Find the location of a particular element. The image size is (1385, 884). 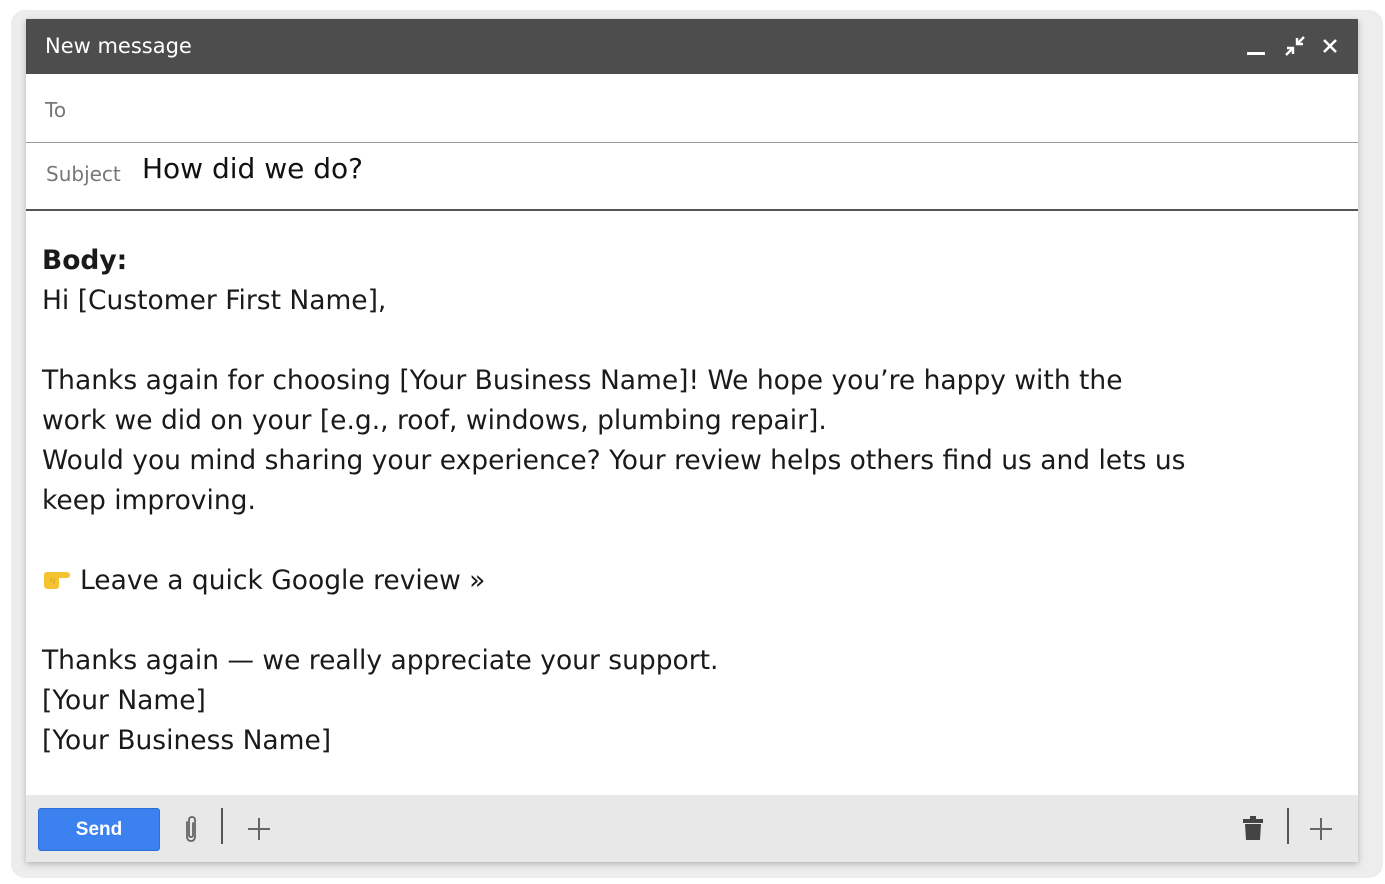

body-line: keep improving. is located at coordinates (149, 500).